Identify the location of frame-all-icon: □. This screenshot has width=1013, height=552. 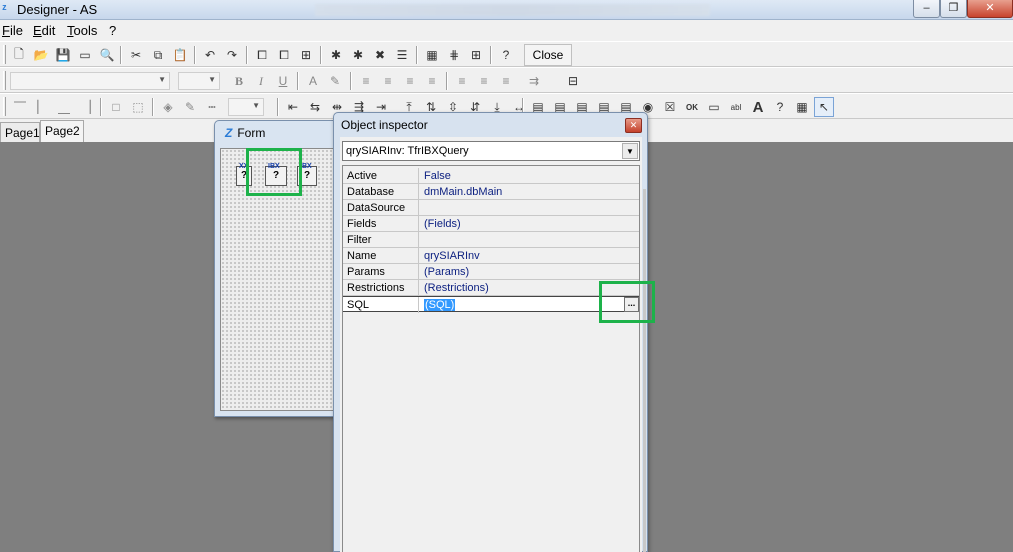
(116, 107).